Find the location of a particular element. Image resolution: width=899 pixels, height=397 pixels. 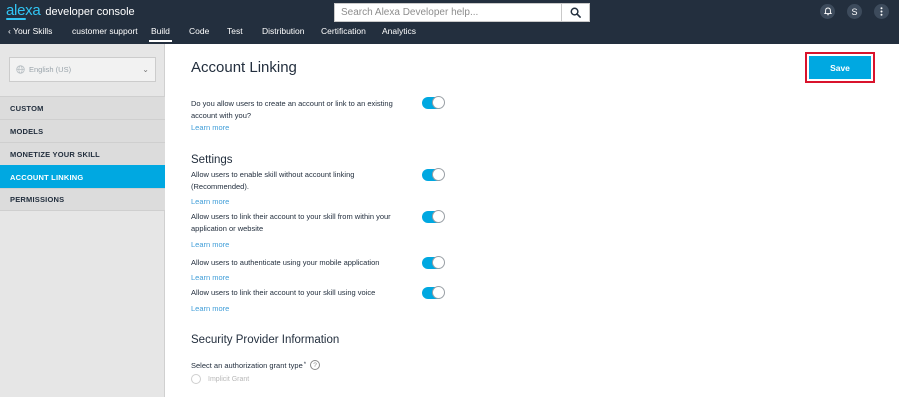

grant-option-label: Implicit Grant is located at coordinates (229, 379).